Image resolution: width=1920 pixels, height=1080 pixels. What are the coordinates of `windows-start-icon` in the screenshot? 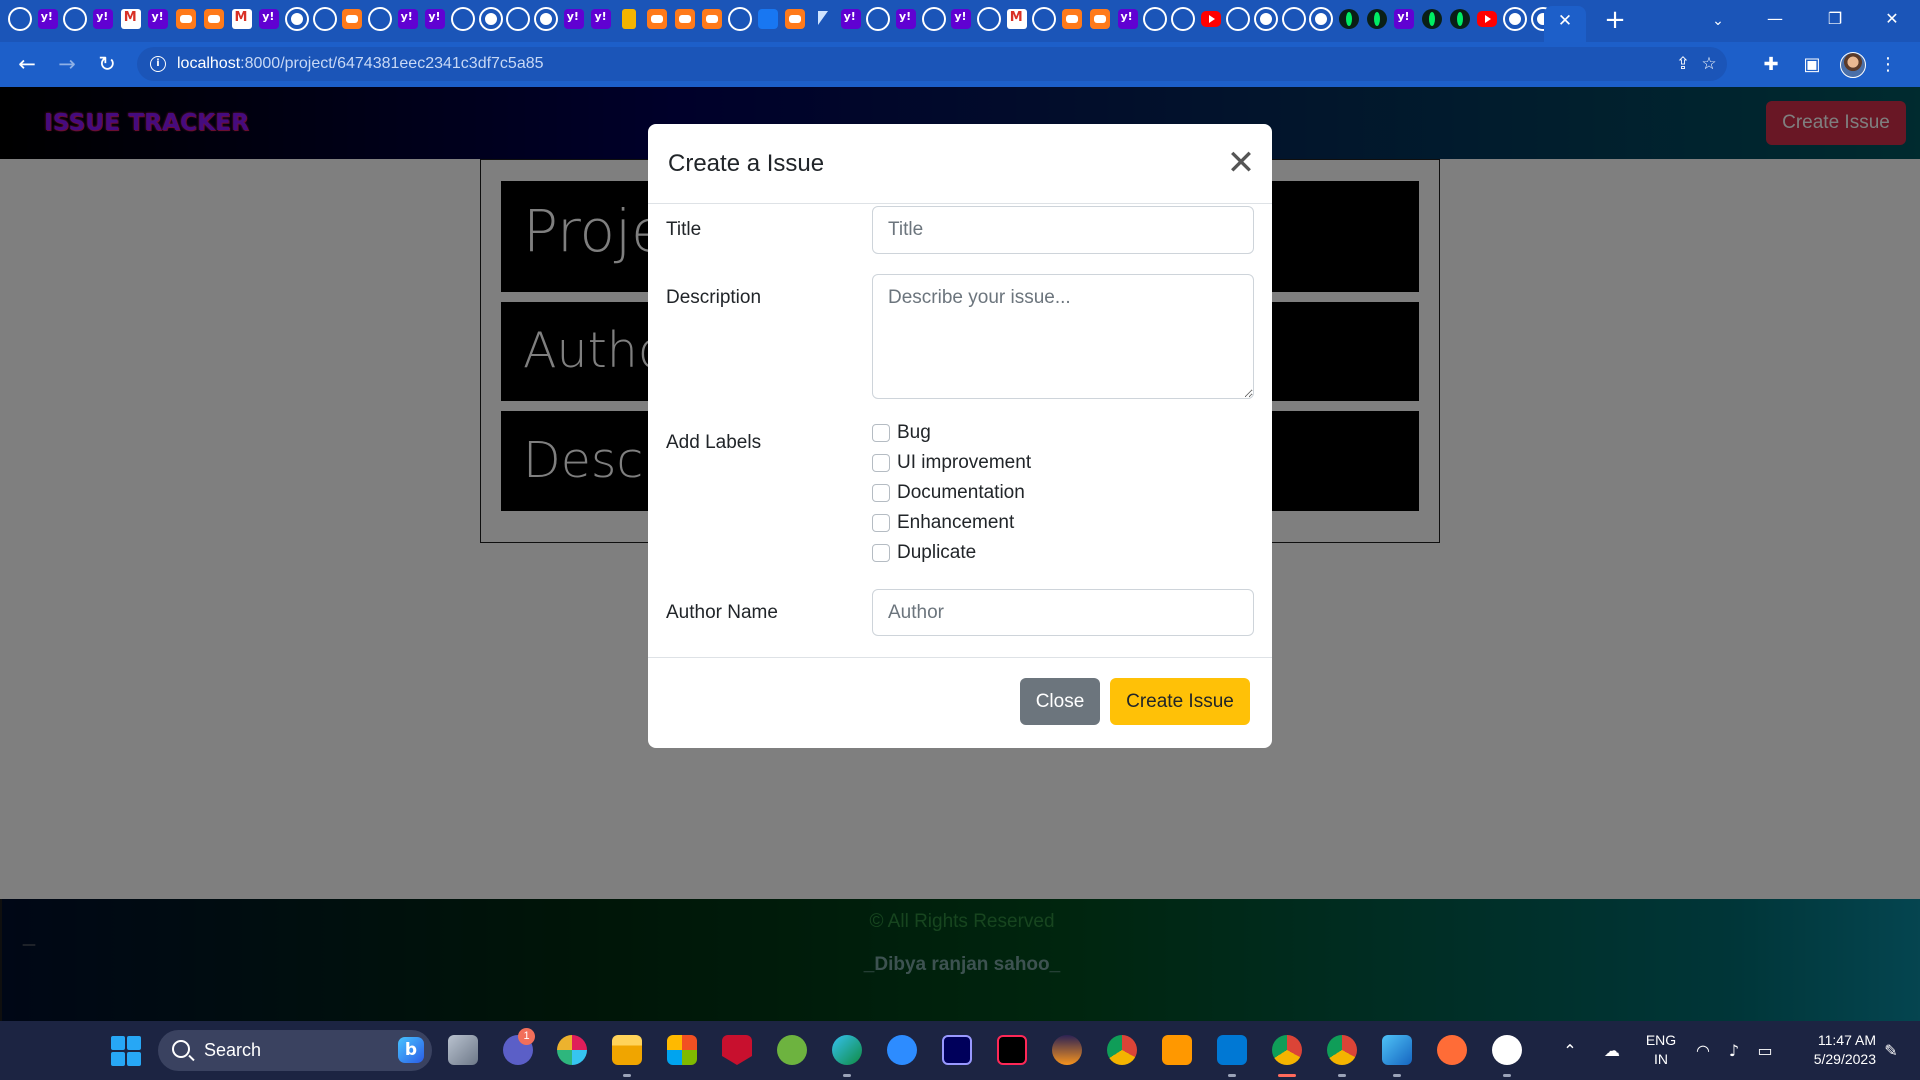 It's located at (126, 1051).